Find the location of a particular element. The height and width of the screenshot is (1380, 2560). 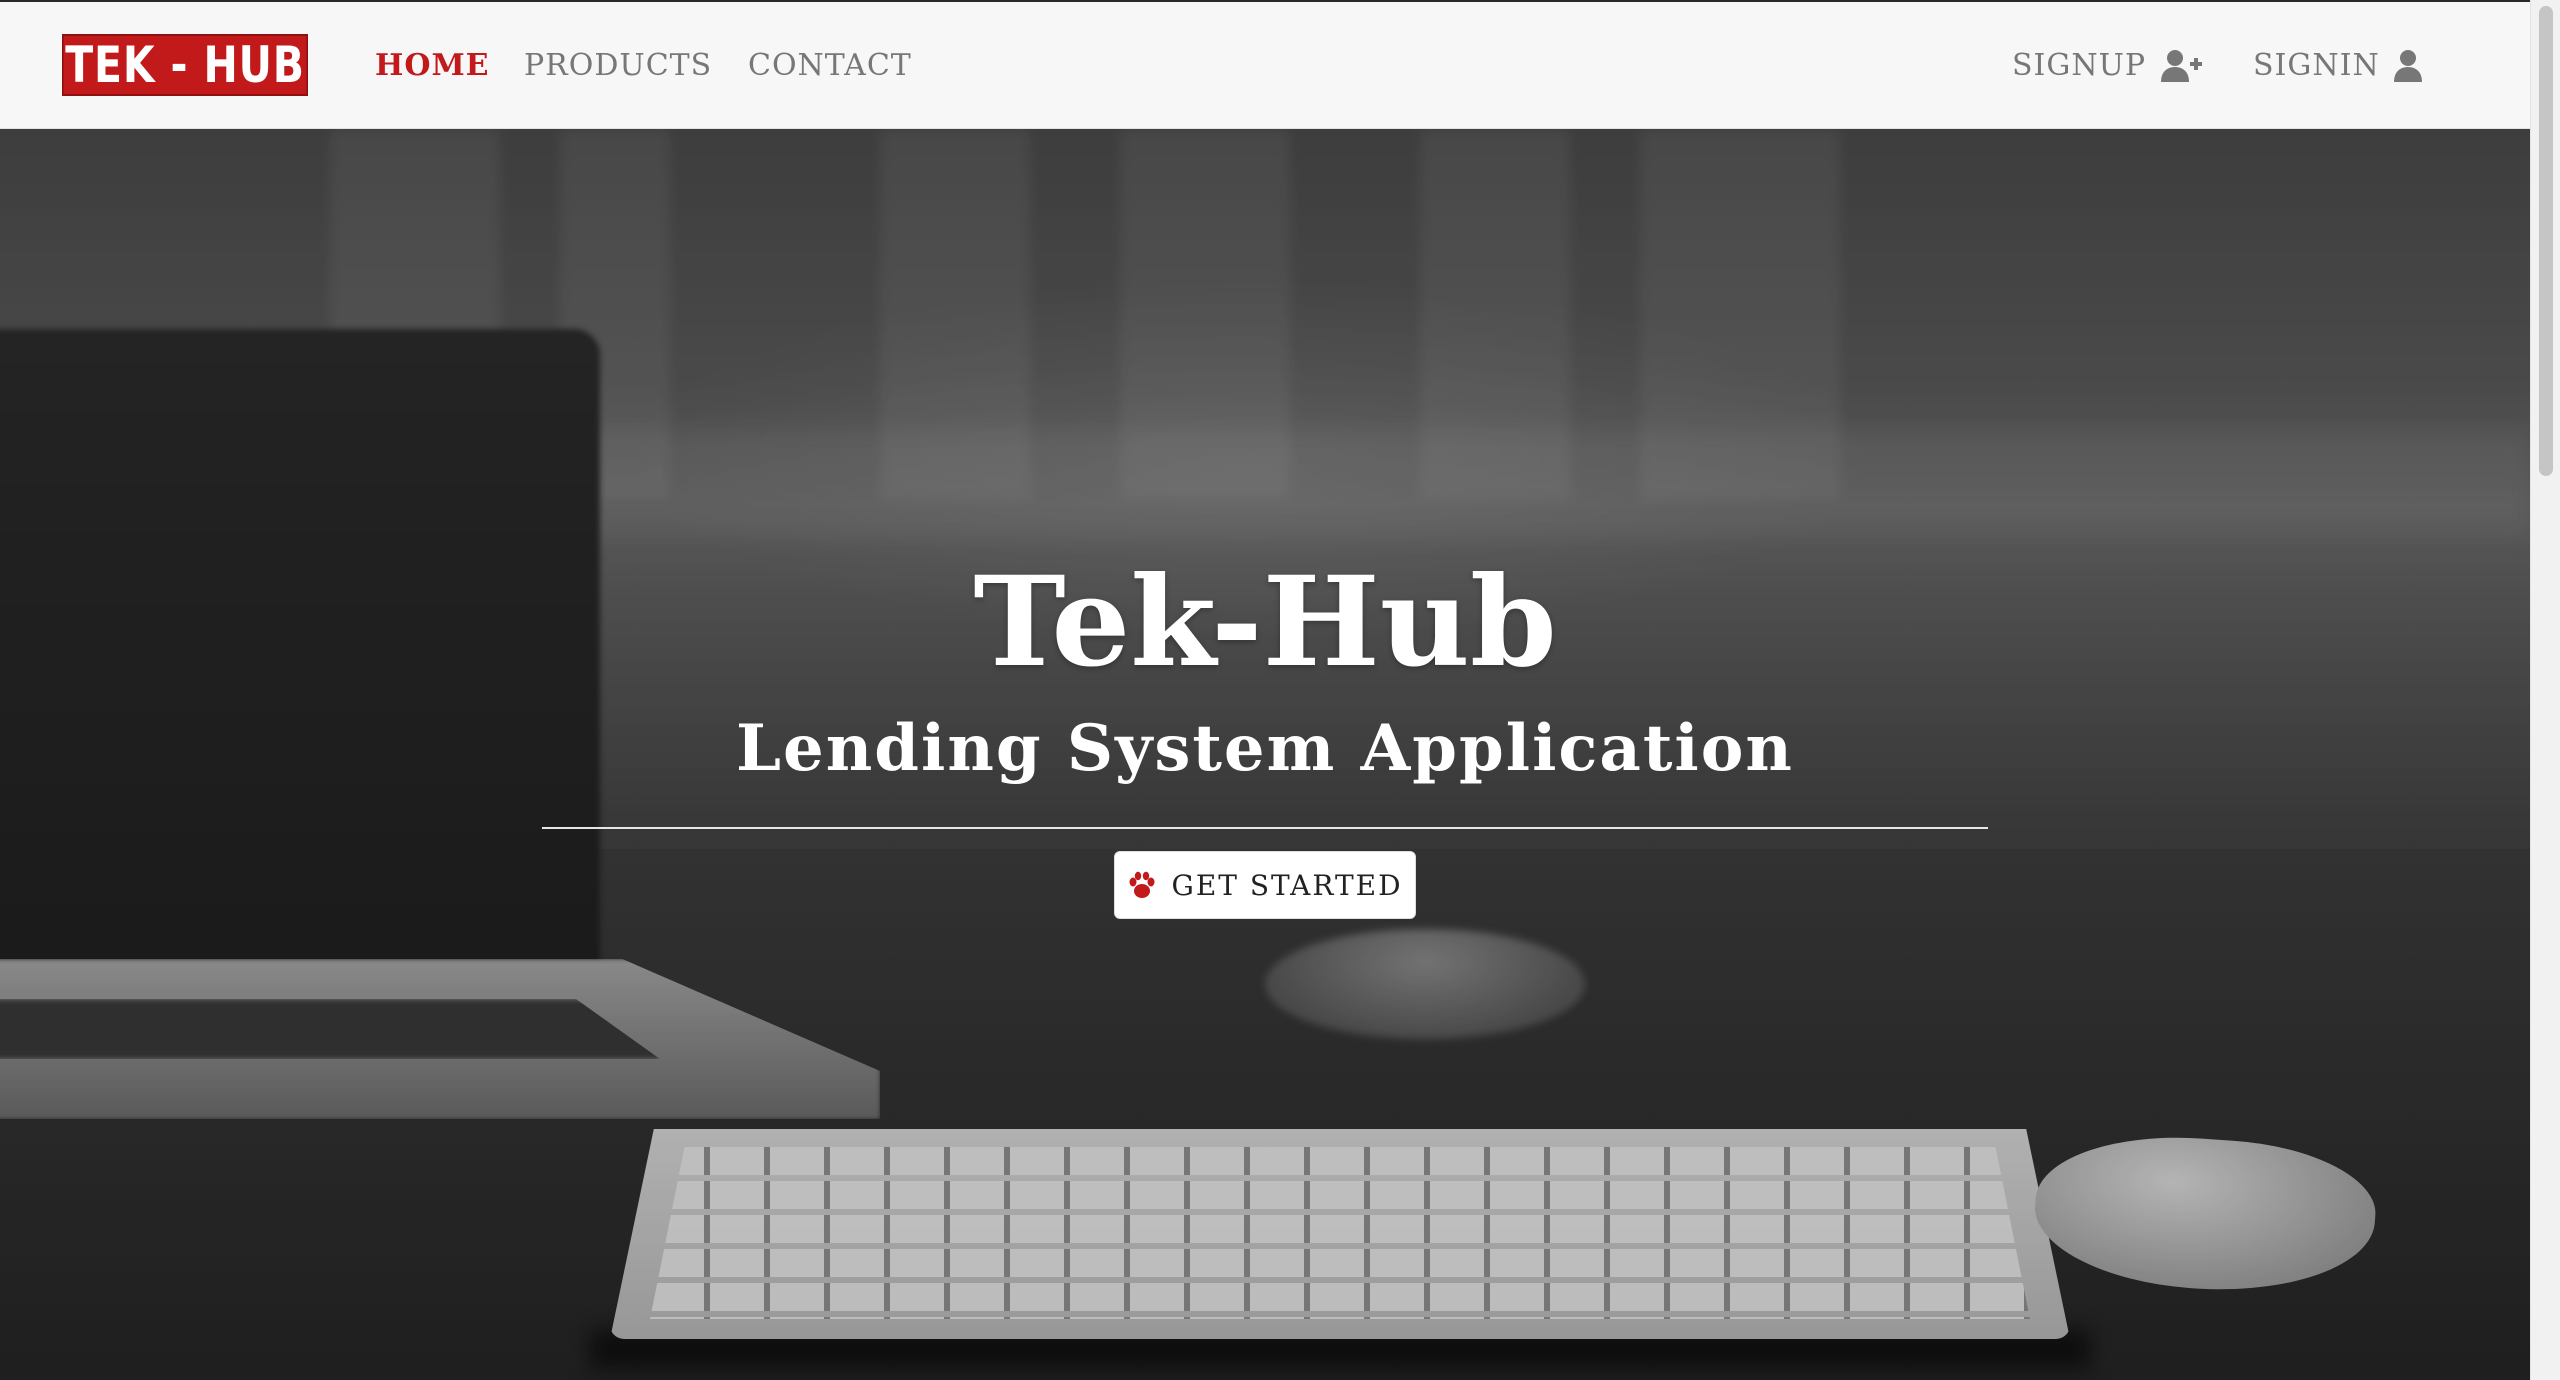

hero-title: Tek-Hub is located at coordinates (1265, 622).